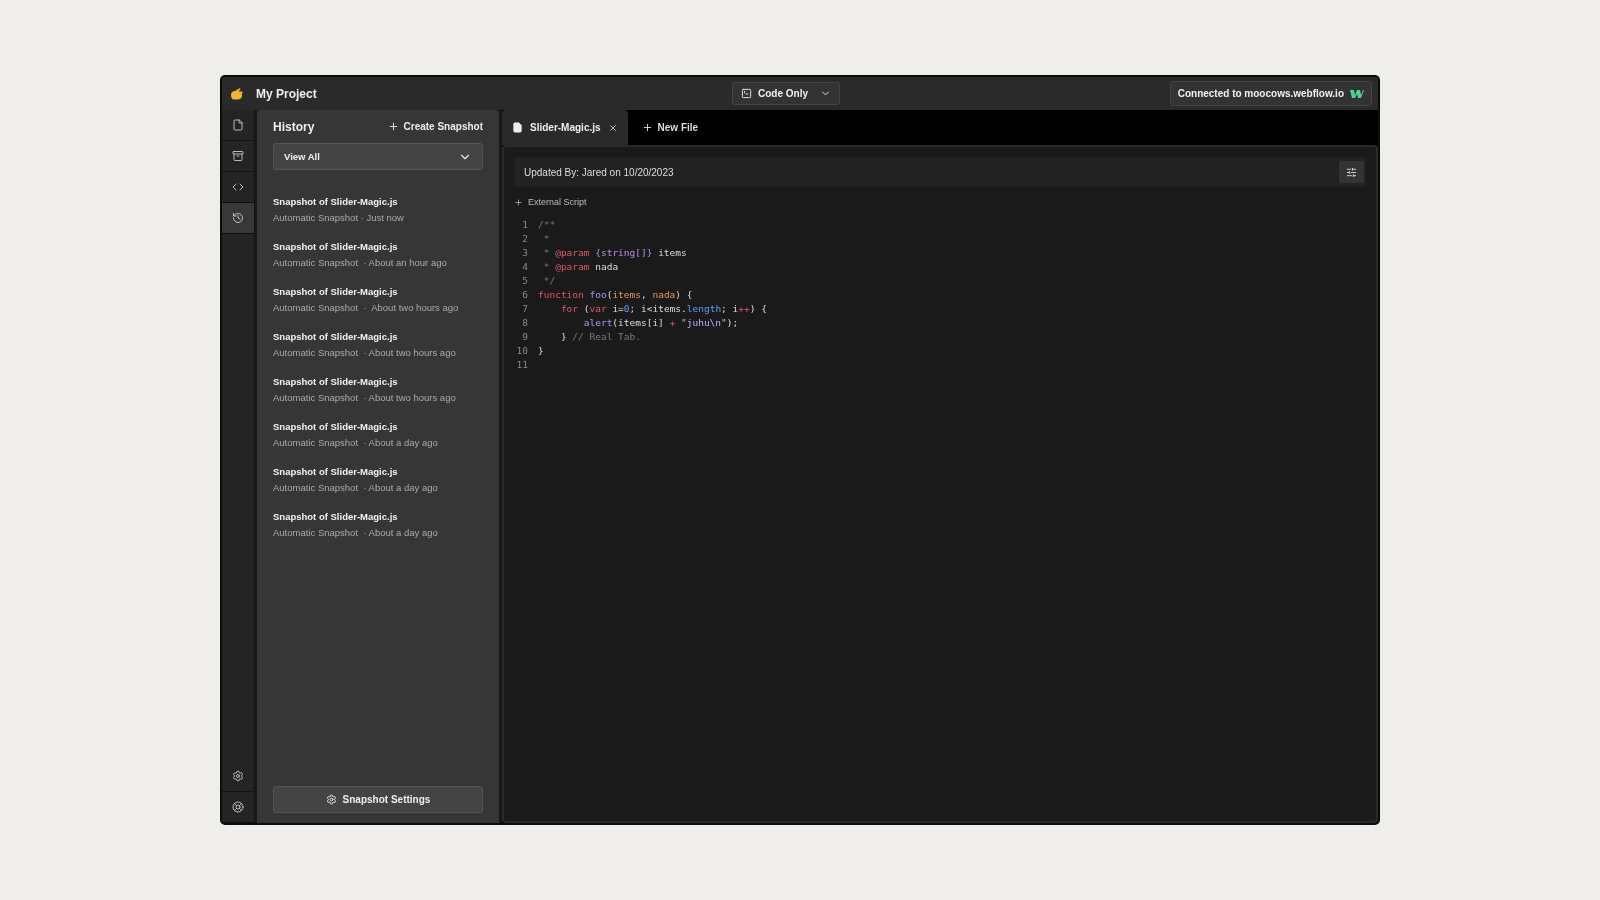  What do you see at coordinates (612, 127) in the screenshot?
I see `close-icon` at bounding box center [612, 127].